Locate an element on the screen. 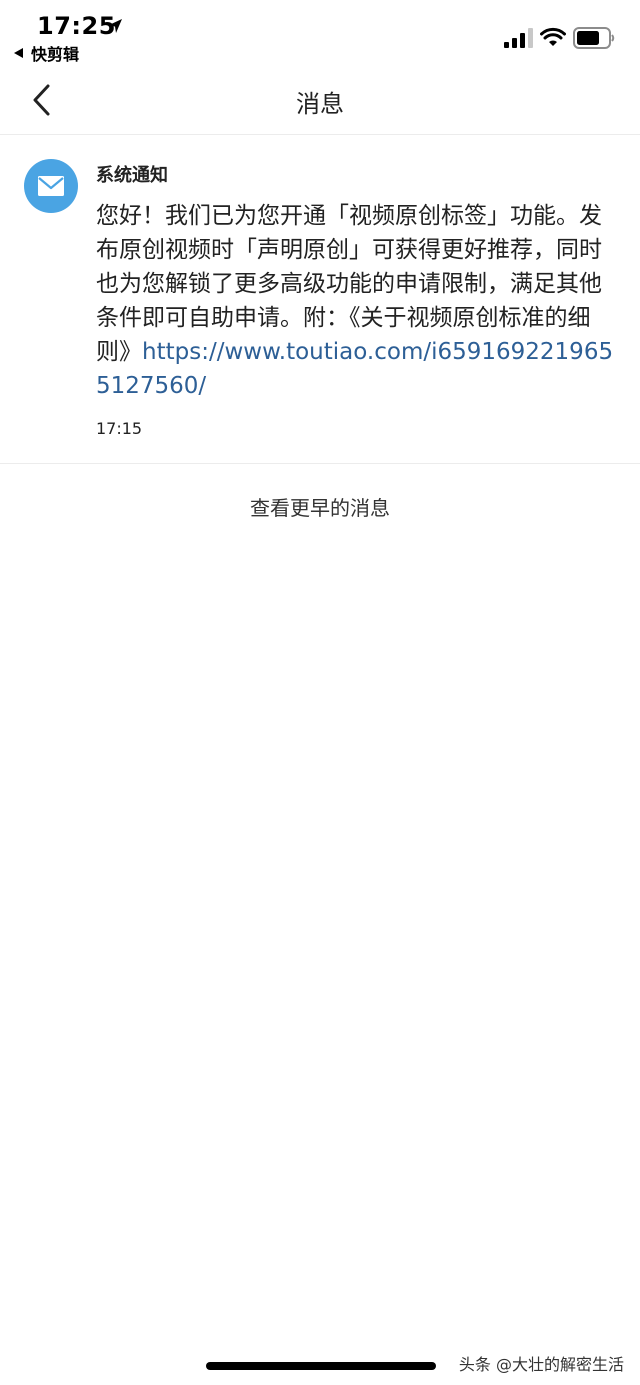  back-triangle-icon is located at coordinates (18, 53).